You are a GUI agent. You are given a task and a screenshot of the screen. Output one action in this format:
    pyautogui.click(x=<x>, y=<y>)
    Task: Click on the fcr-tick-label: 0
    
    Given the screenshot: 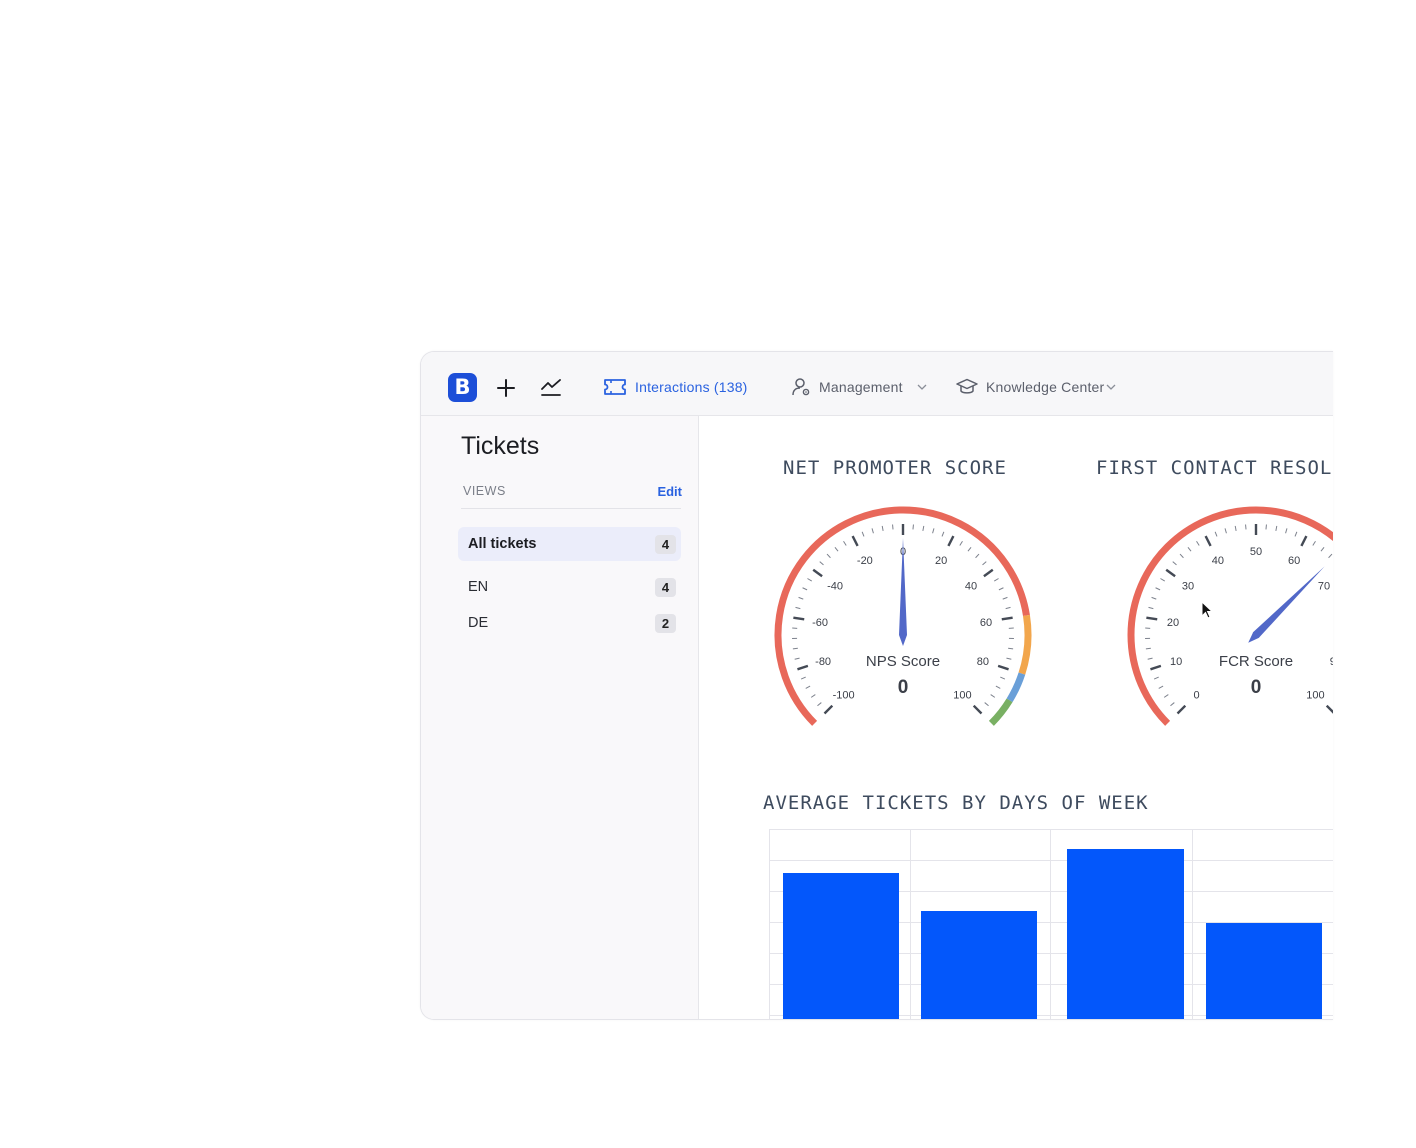 What is the action you would take?
    pyautogui.click(x=1197, y=695)
    